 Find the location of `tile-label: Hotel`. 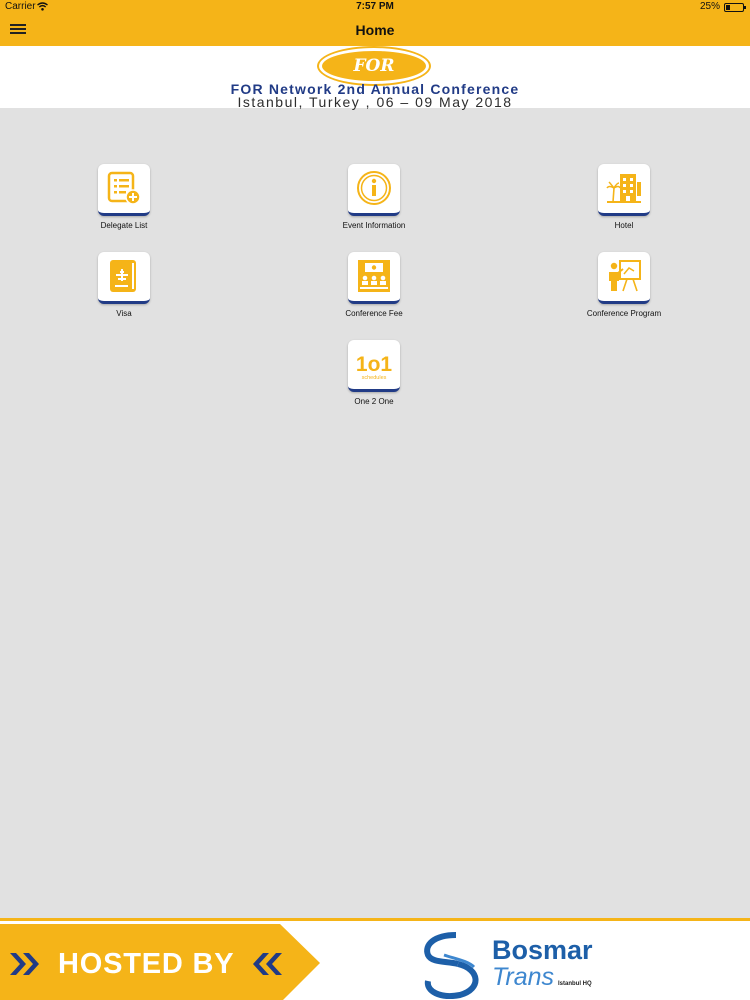

tile-label: Hotel is located at coordinates (624, 225).